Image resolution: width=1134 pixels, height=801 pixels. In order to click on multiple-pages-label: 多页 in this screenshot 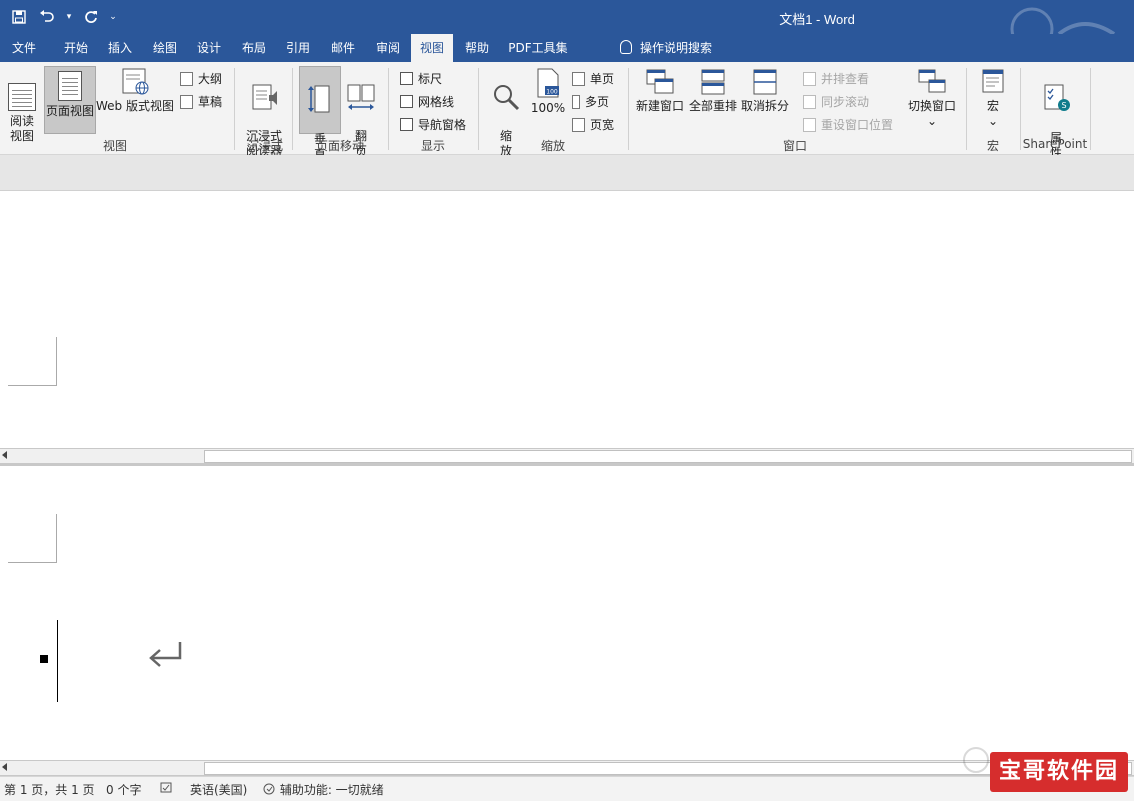, I will do `click(597, 102)`.